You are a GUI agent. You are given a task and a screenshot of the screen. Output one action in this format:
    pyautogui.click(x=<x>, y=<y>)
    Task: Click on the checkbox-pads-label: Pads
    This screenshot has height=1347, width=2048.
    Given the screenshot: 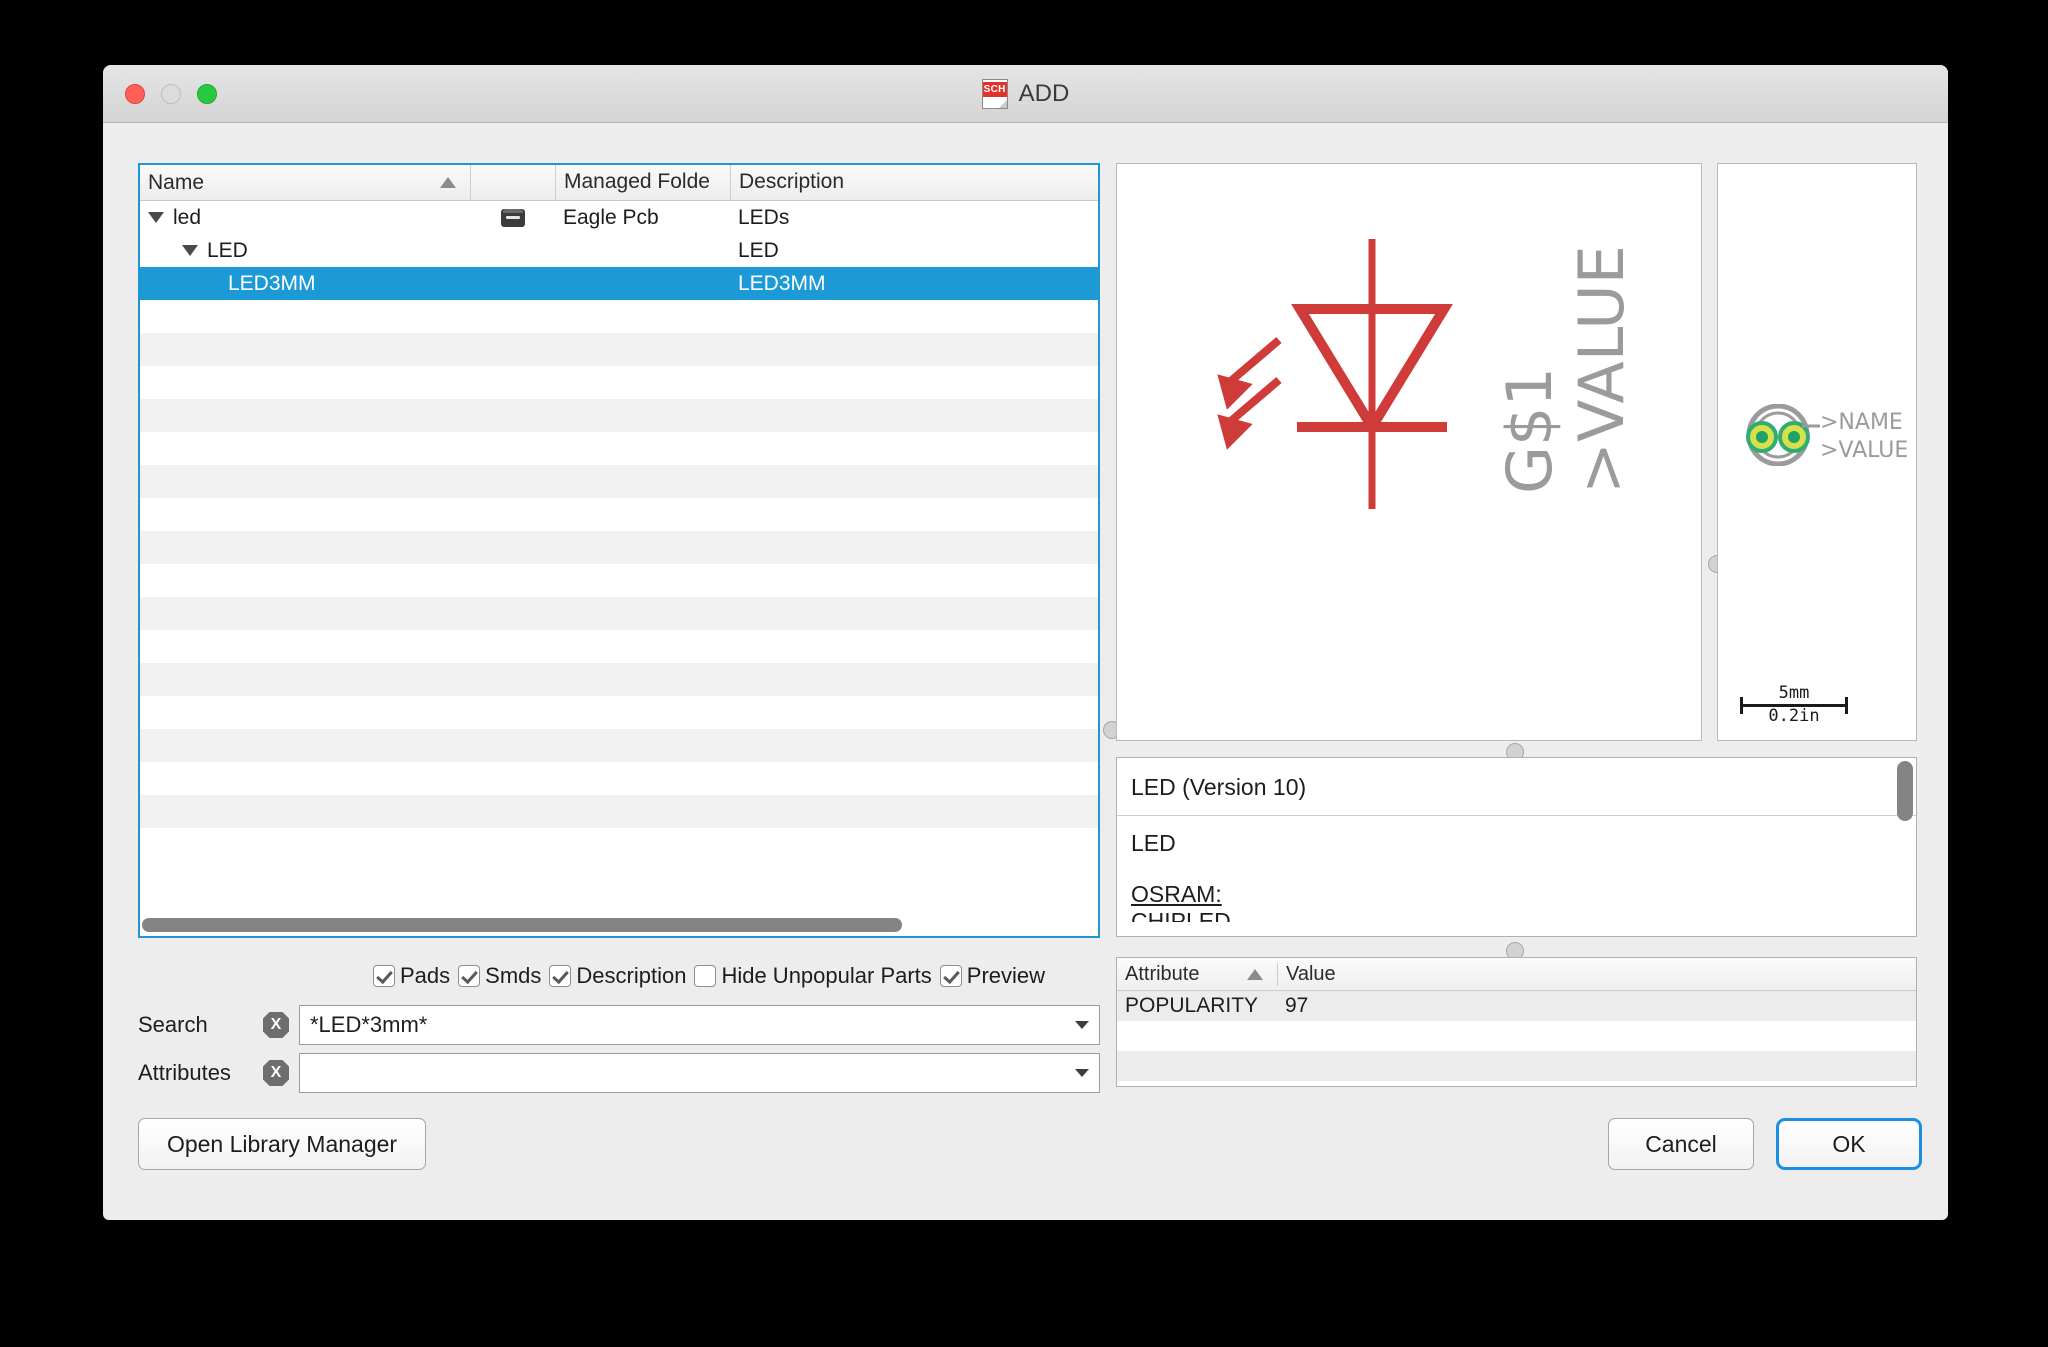 What is the action you would take?
    pyautogui.click(x=425, y=975)
    